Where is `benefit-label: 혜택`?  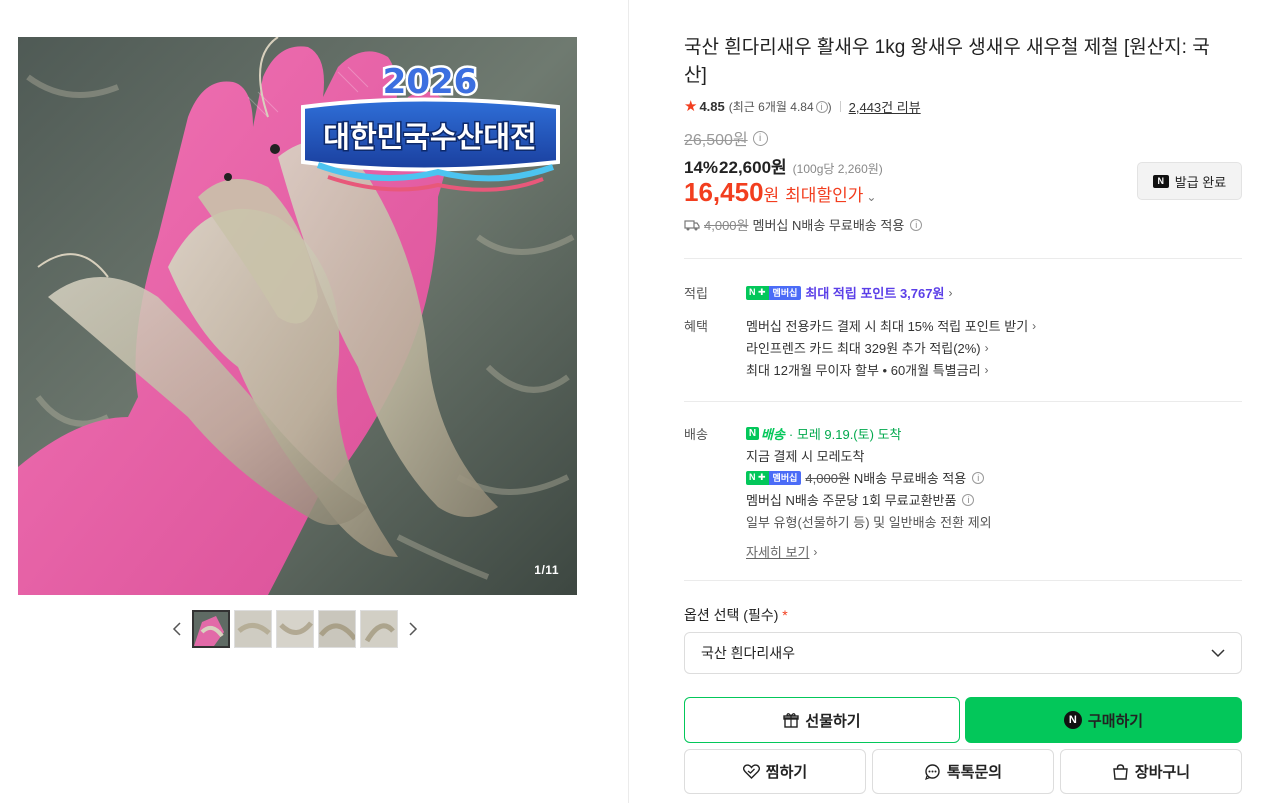 benefit-label: 혜택 is located at coordinates (696, 326).